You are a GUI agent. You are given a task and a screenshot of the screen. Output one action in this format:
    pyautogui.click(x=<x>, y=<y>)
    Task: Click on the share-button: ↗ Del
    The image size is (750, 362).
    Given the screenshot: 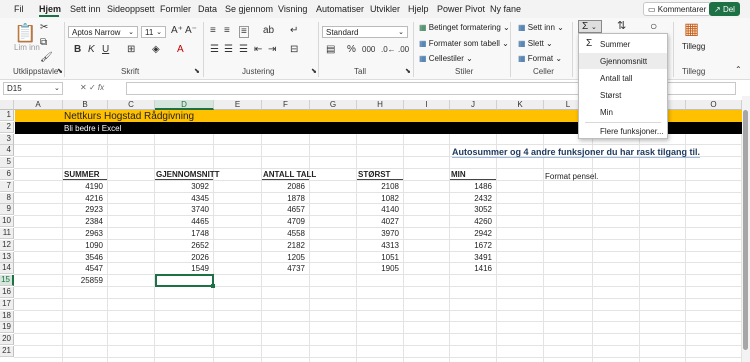 What is the action you would take?
    pyautogui.click(x=724, y=9)
    